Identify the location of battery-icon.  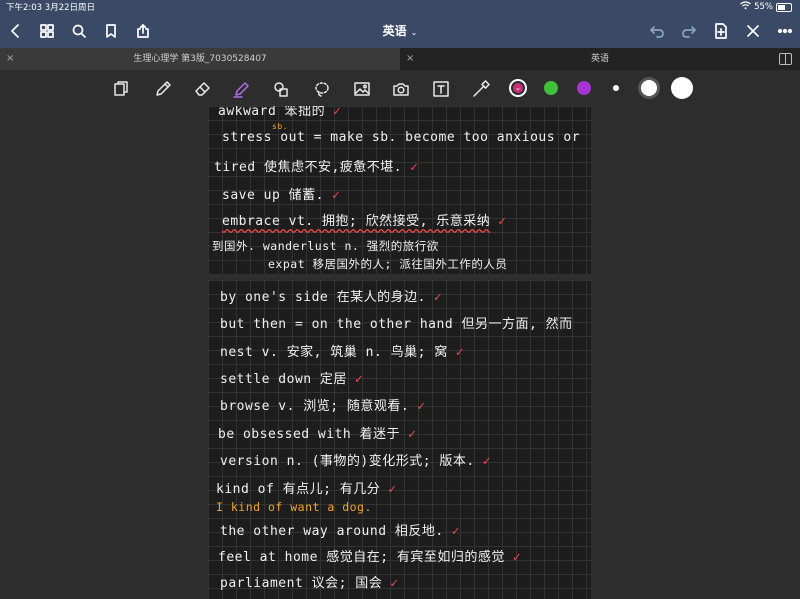
(784, 7).